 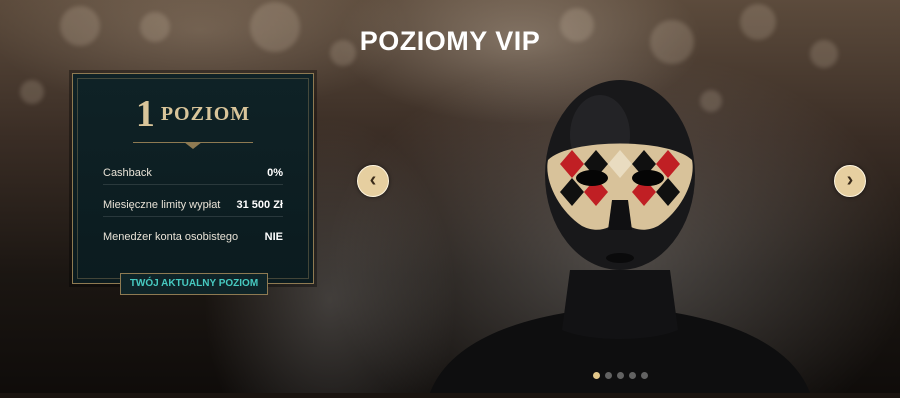 What do you see at coordinates (205, 113) in the screenshot?
I see `level-word: POZIOM` at bounding box center [205, 113].